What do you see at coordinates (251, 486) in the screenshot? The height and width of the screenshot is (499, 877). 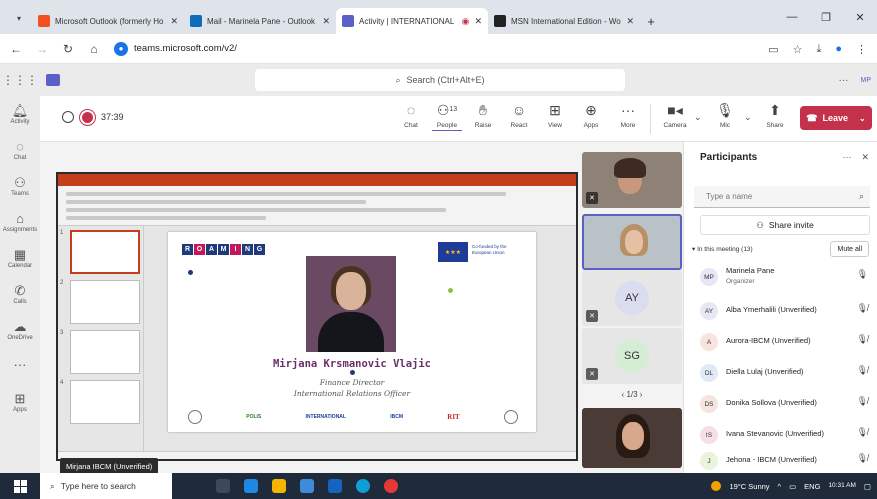 I see `edge-icon` at bounding box center [251, 486].